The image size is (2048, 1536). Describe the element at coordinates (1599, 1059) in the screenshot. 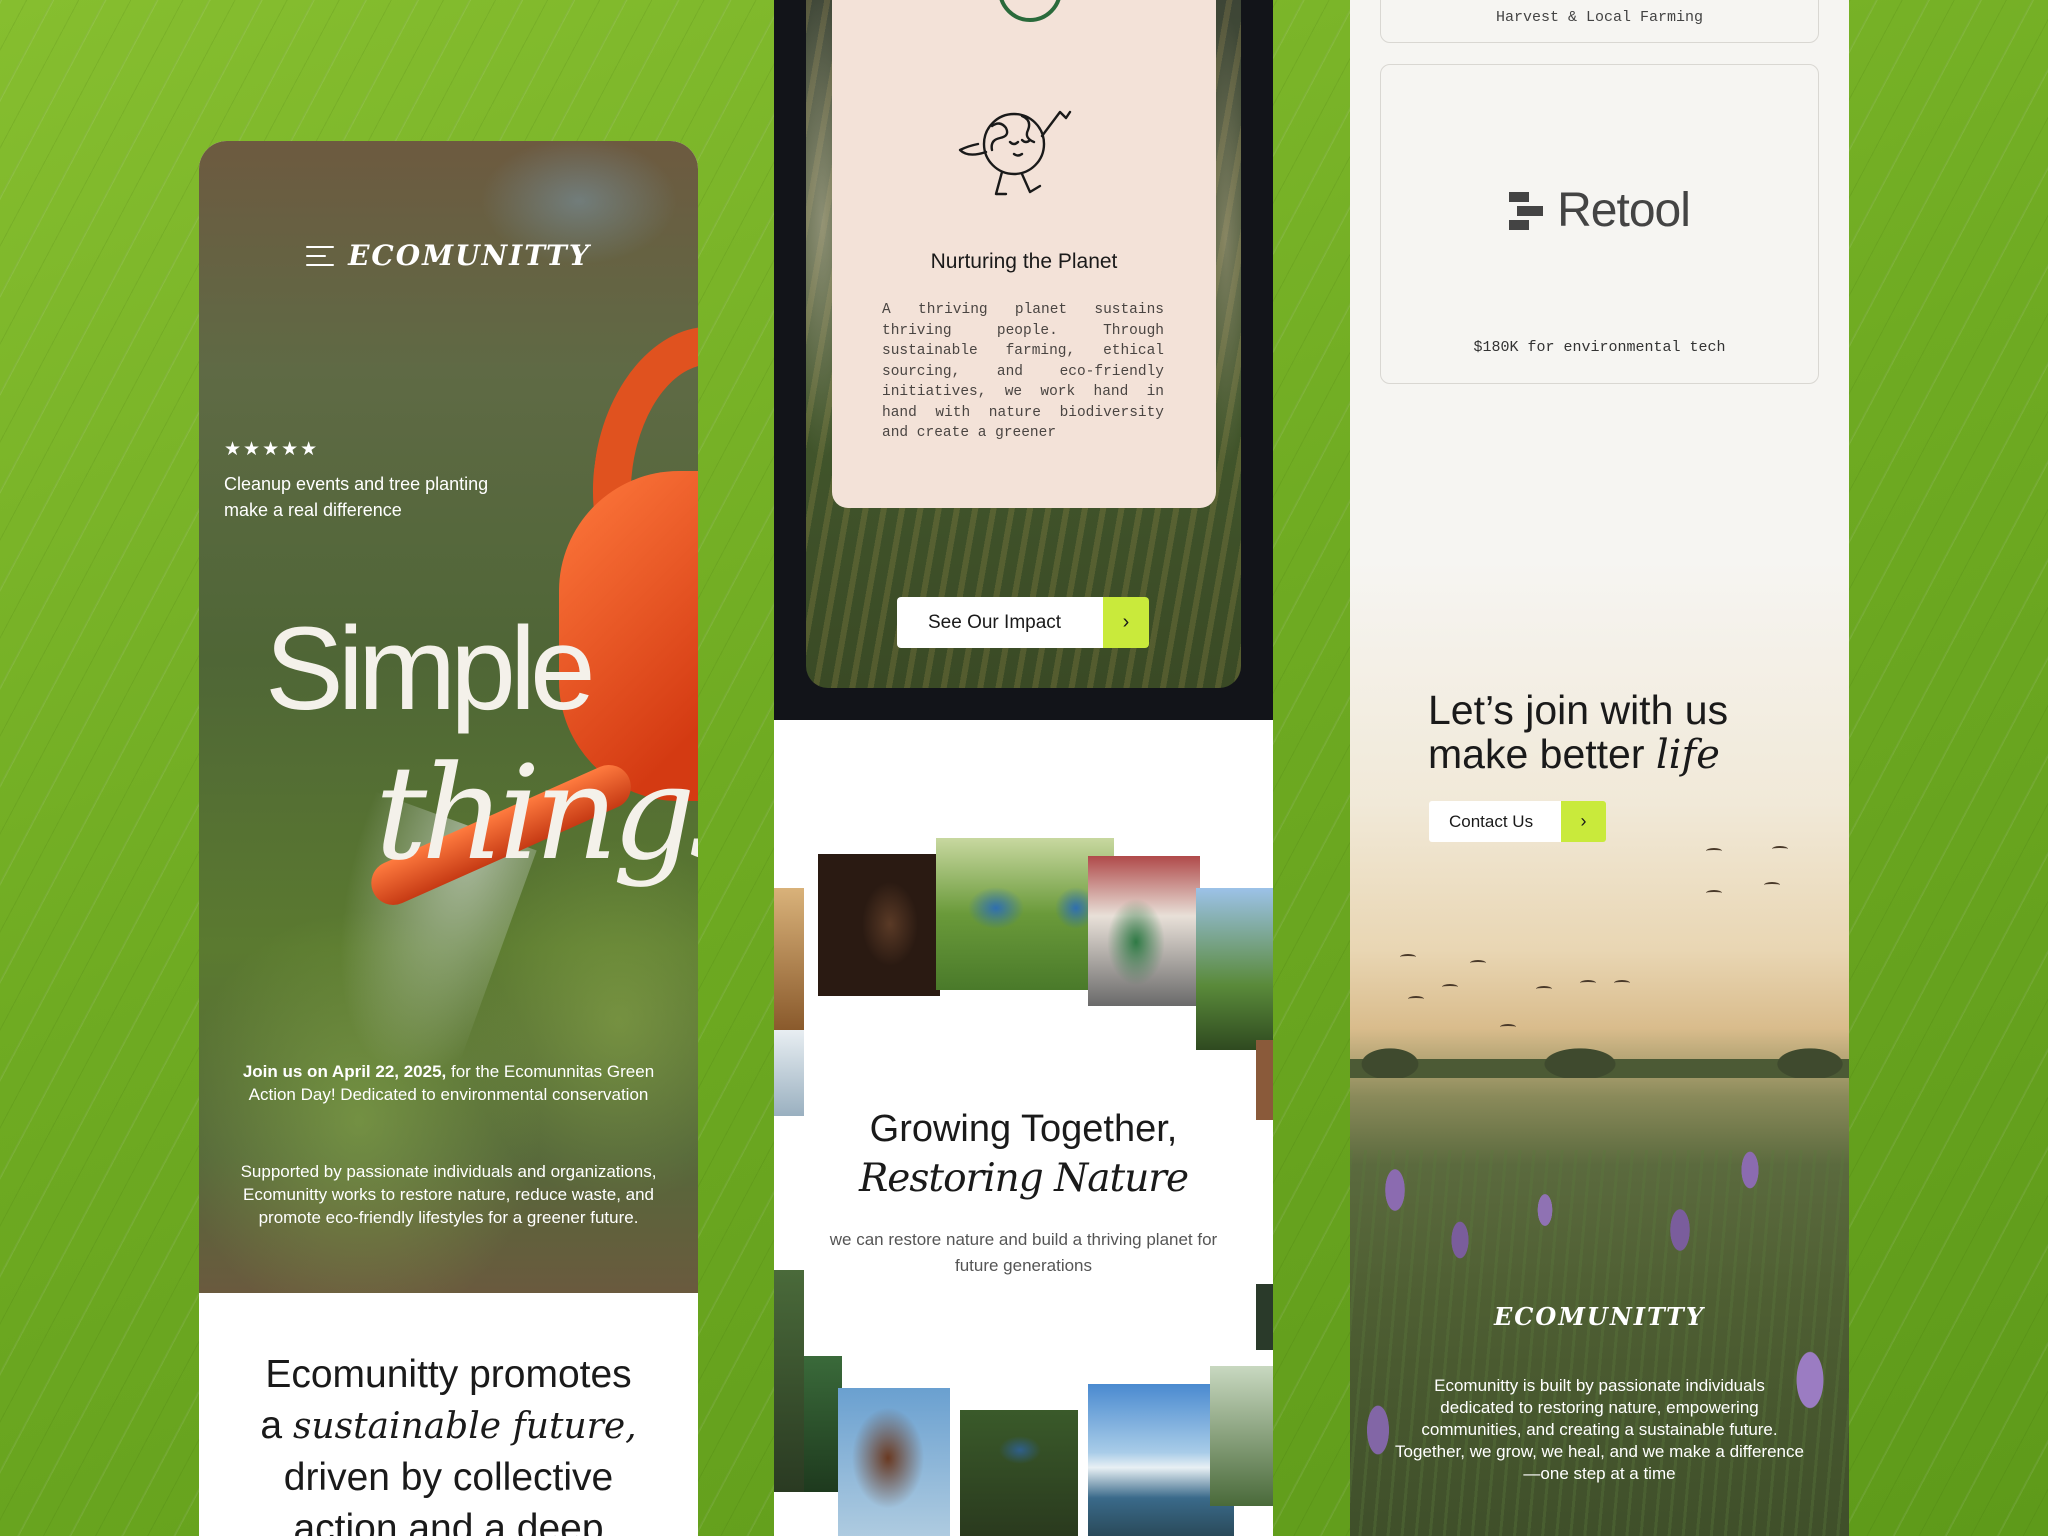

I see `tree-line` at that location.